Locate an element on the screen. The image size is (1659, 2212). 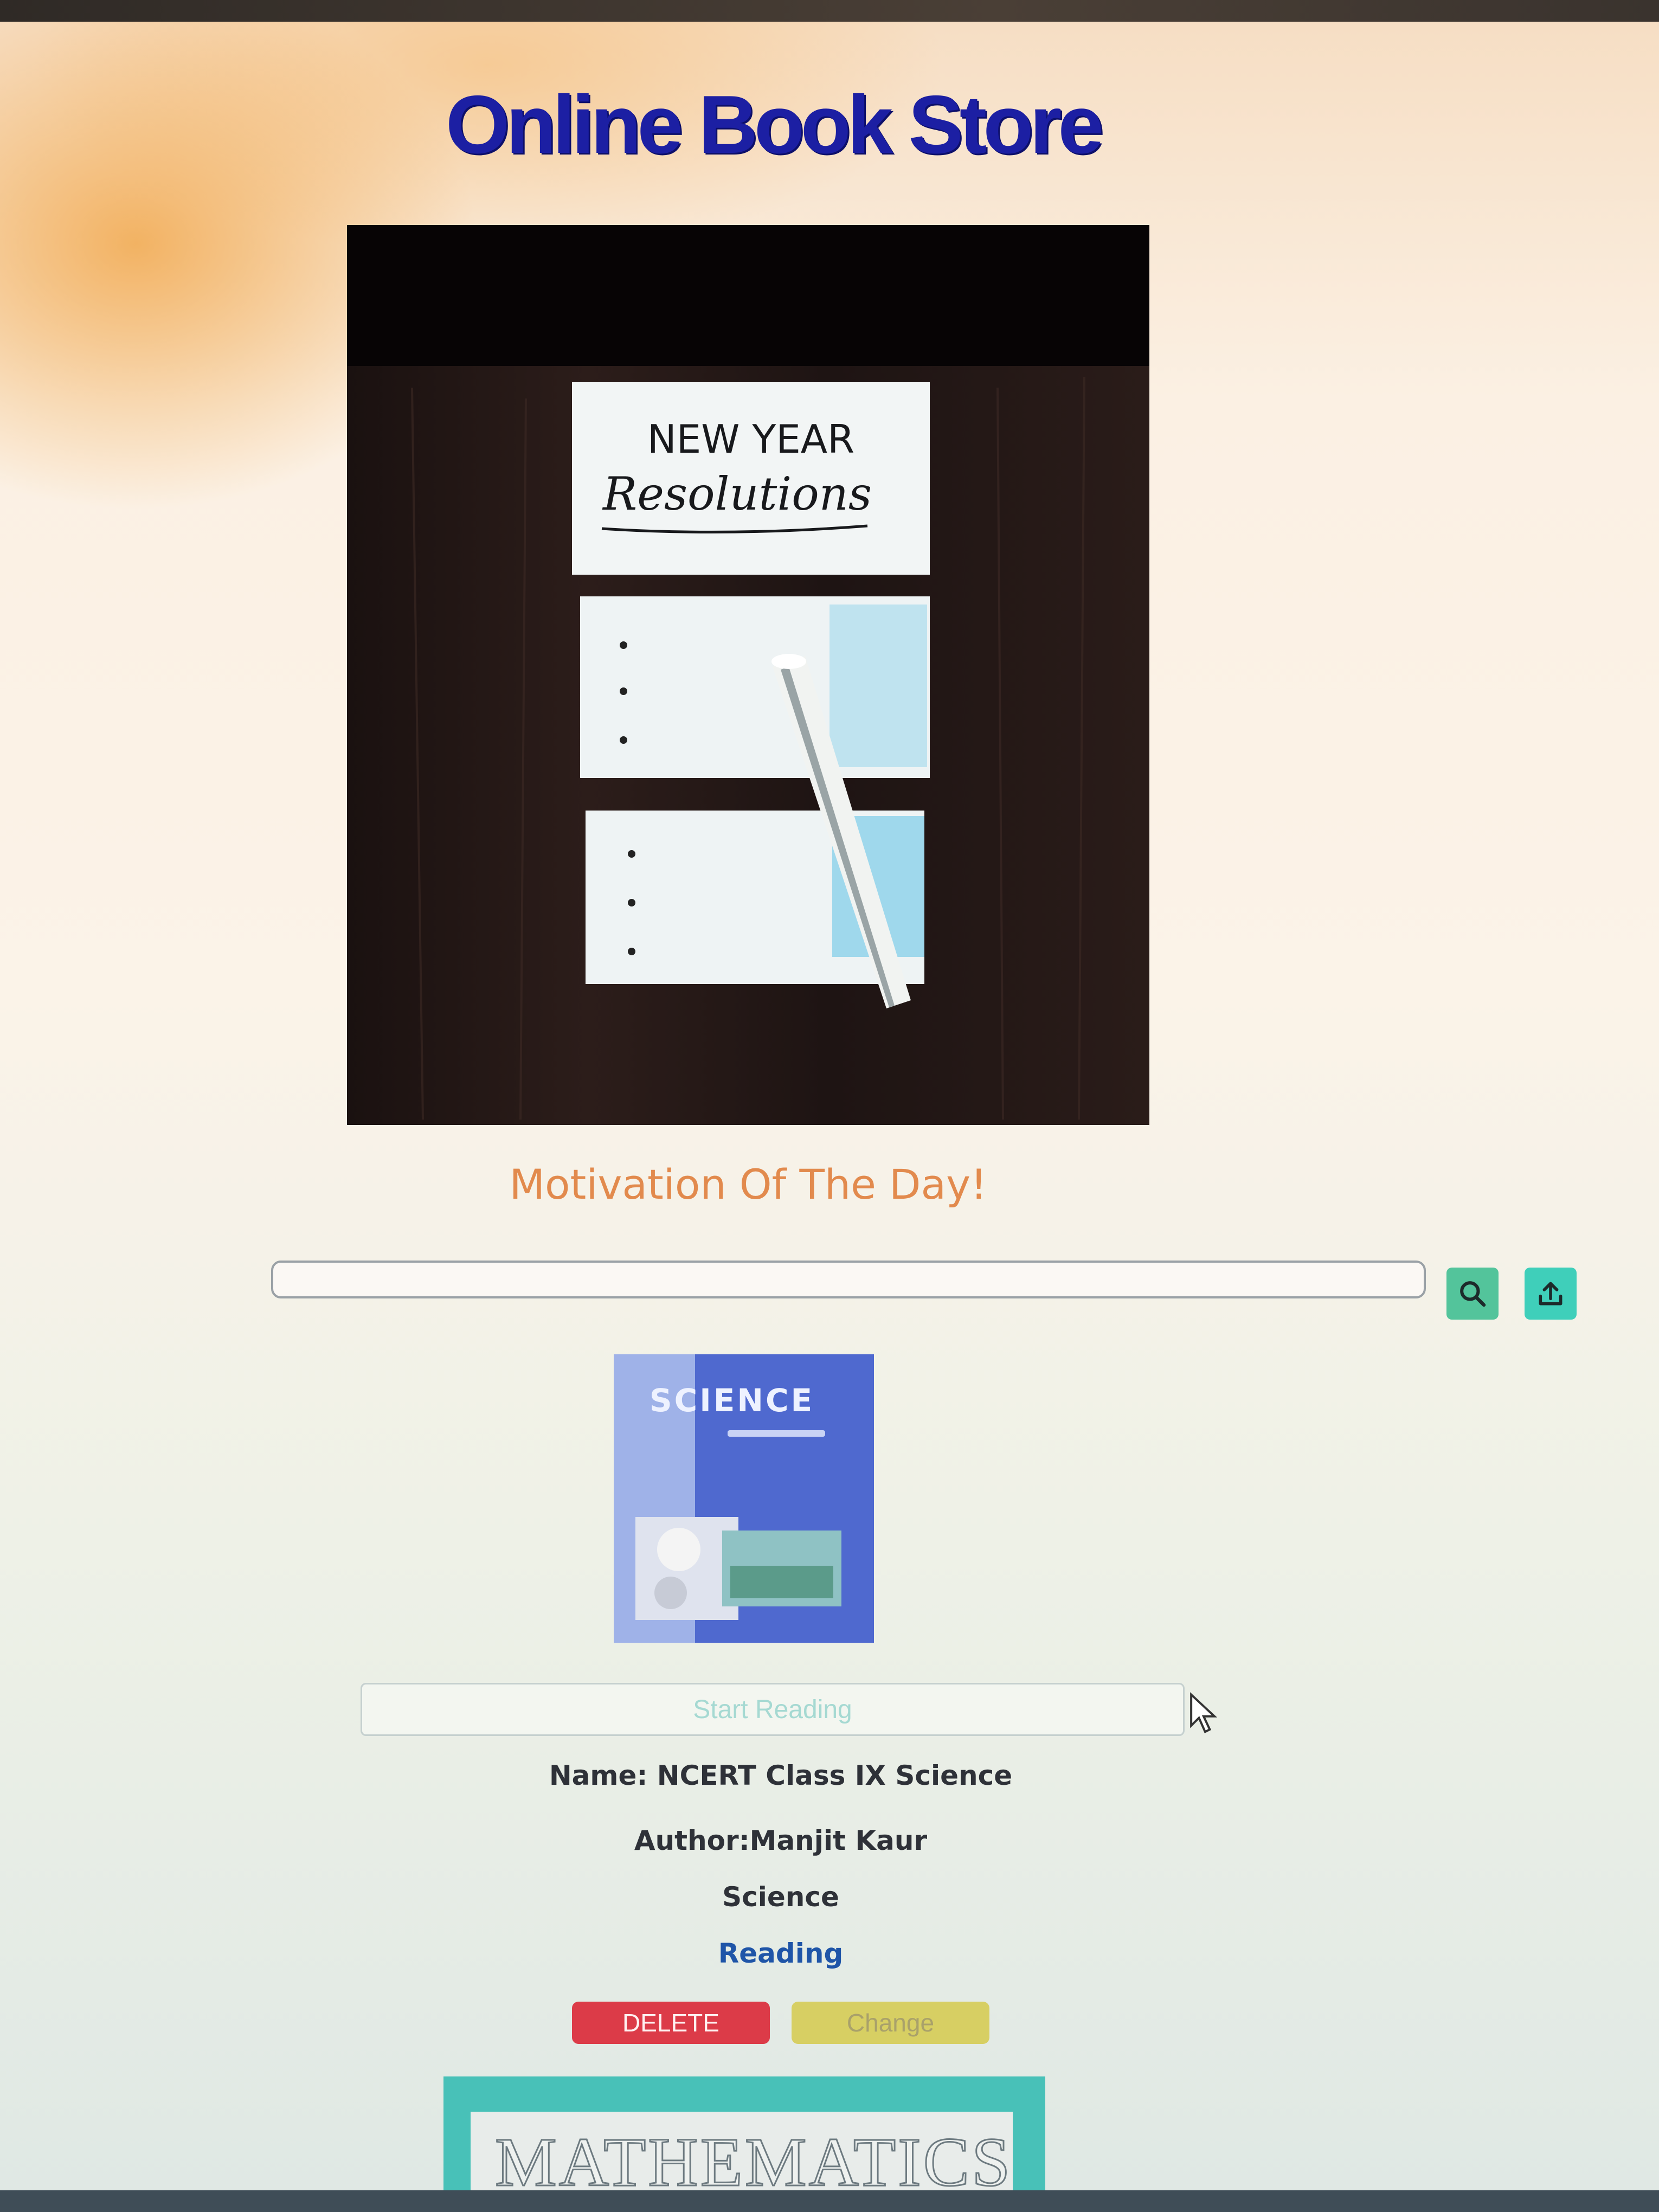
book-cover-mathematics: MATHEMATICS is located at coordinates (744, 2133).